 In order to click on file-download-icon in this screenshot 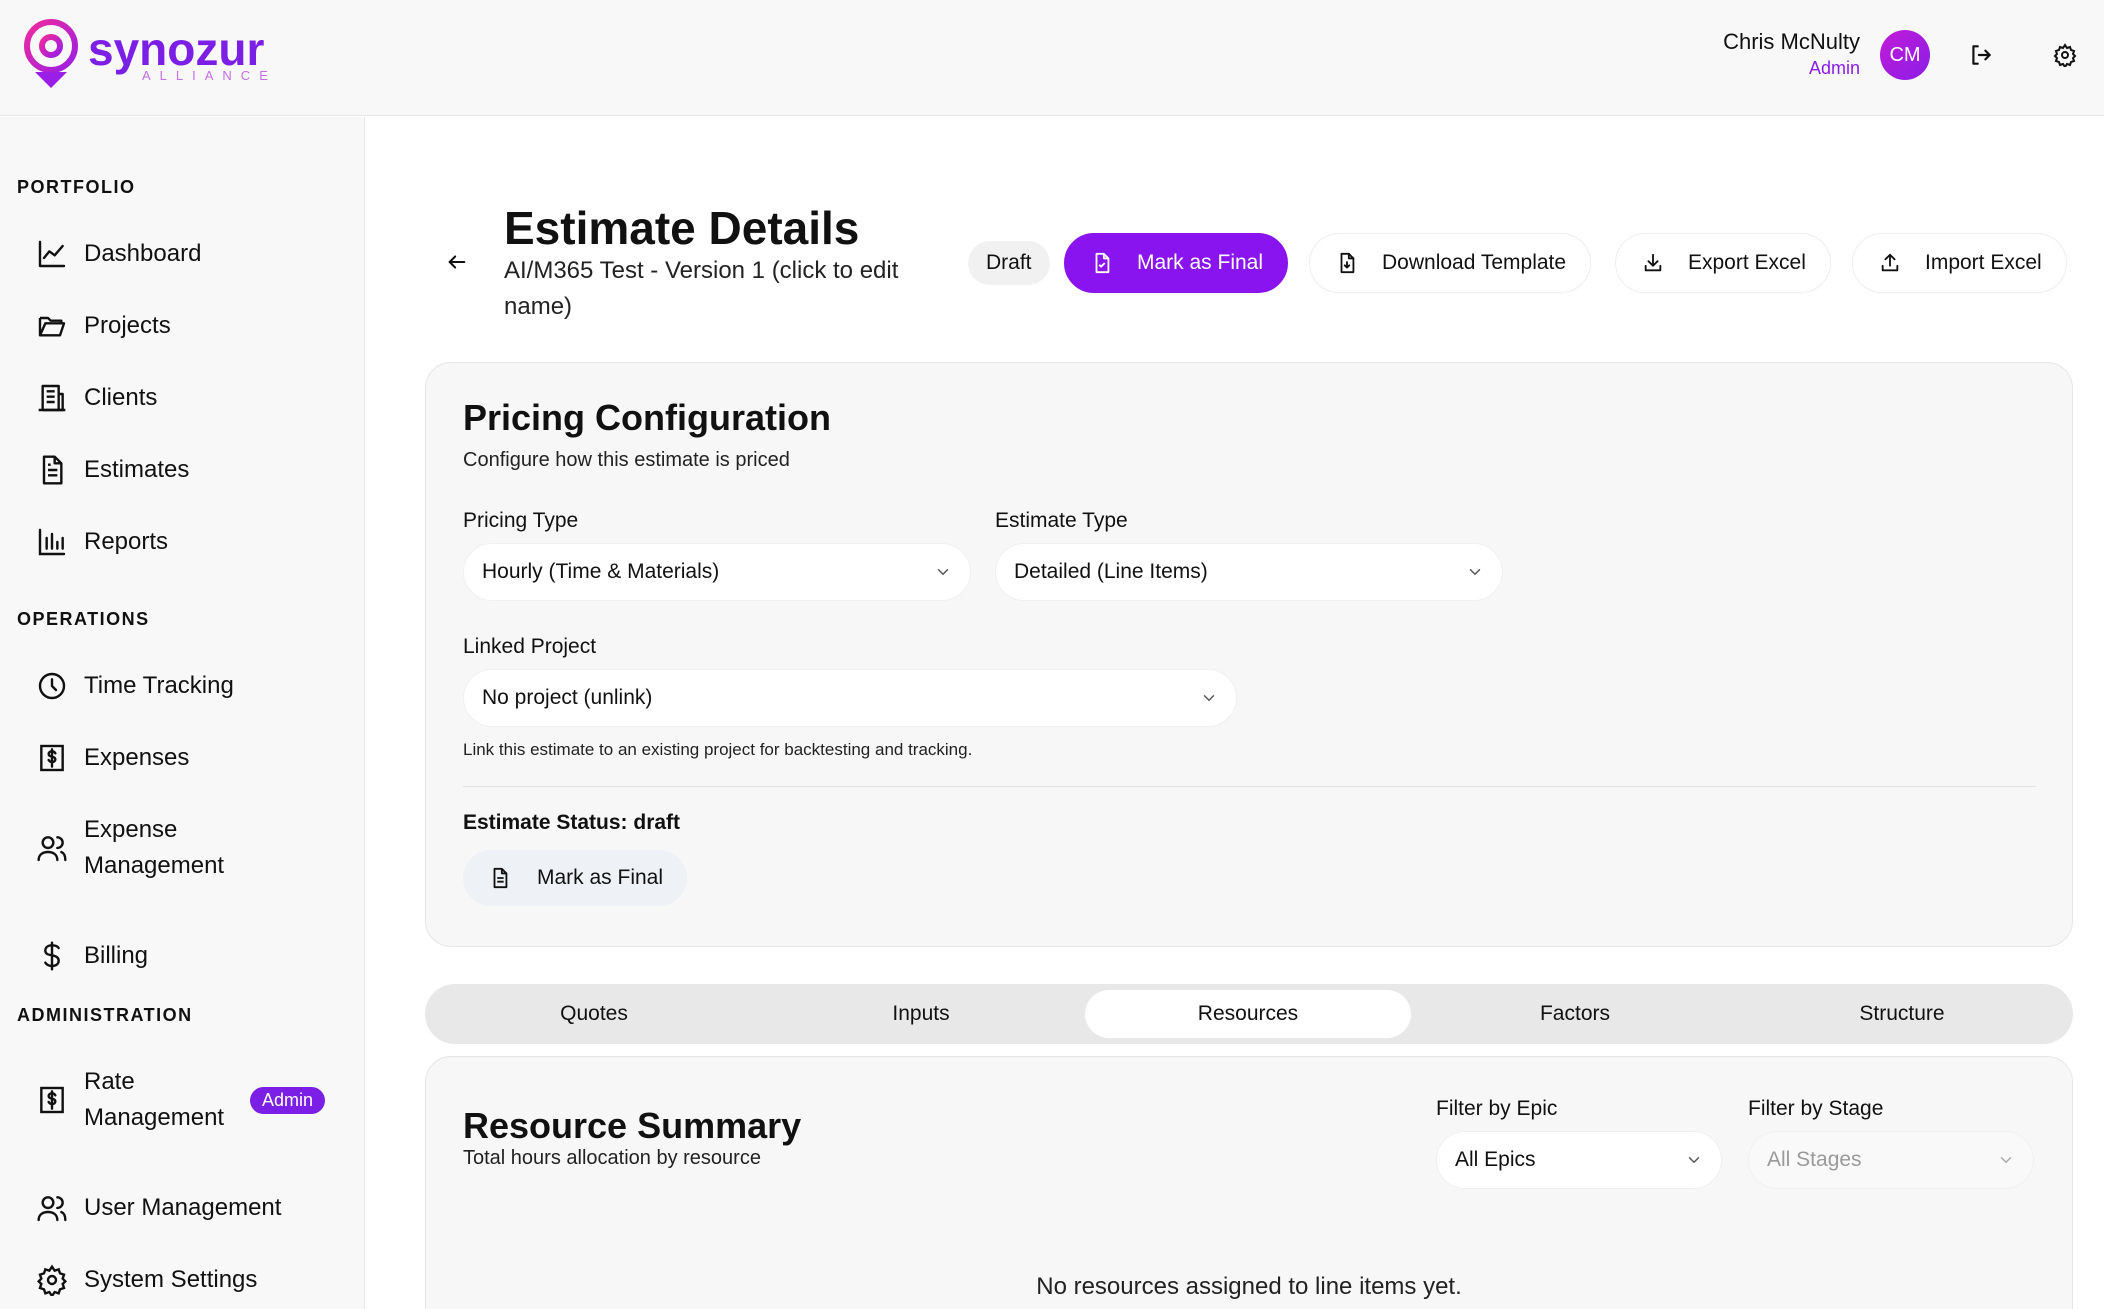, I will do `click(1347, 263)`.